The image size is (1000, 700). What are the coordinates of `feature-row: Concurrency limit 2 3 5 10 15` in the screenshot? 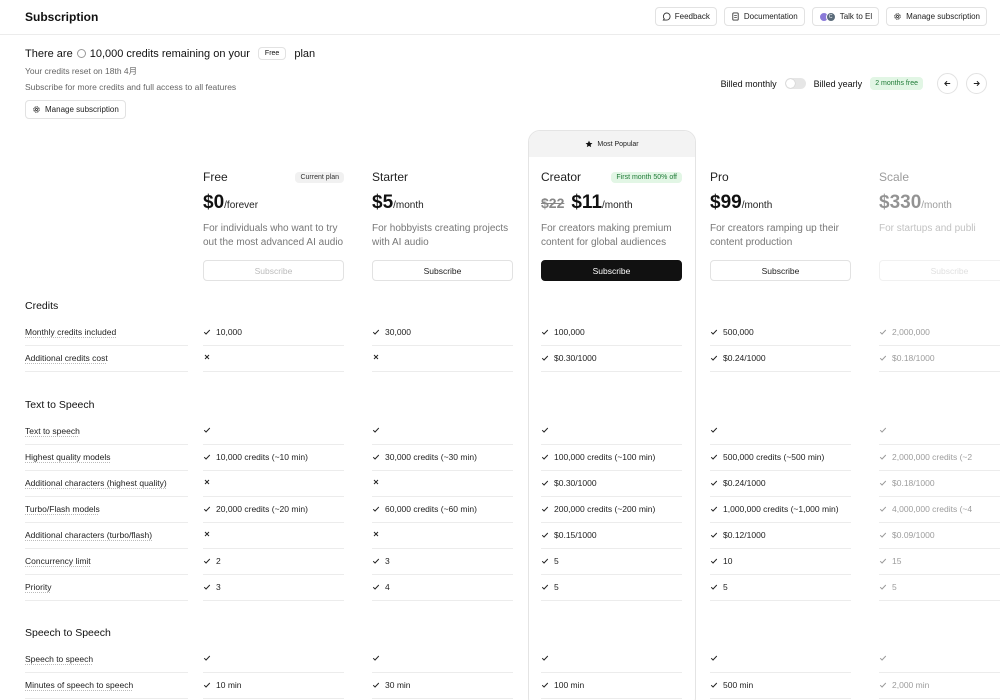 It's located at (512, 562).